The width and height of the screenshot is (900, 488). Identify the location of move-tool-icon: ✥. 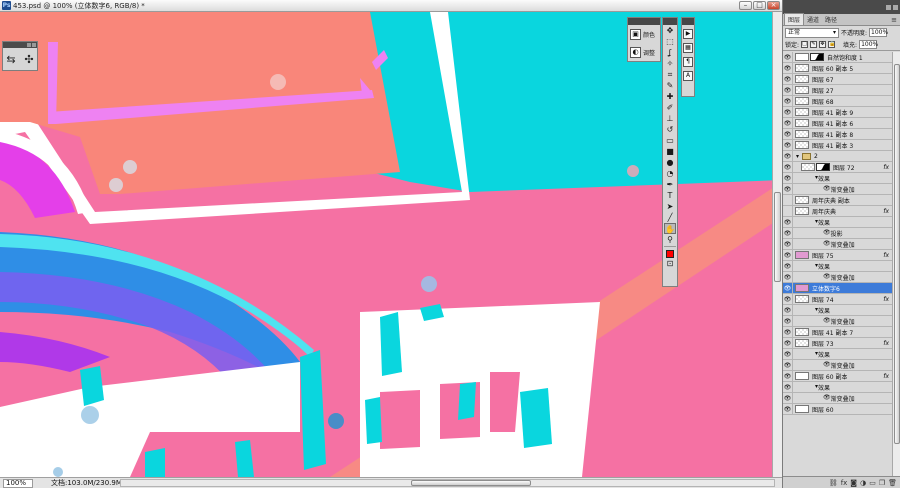
(670, 30).